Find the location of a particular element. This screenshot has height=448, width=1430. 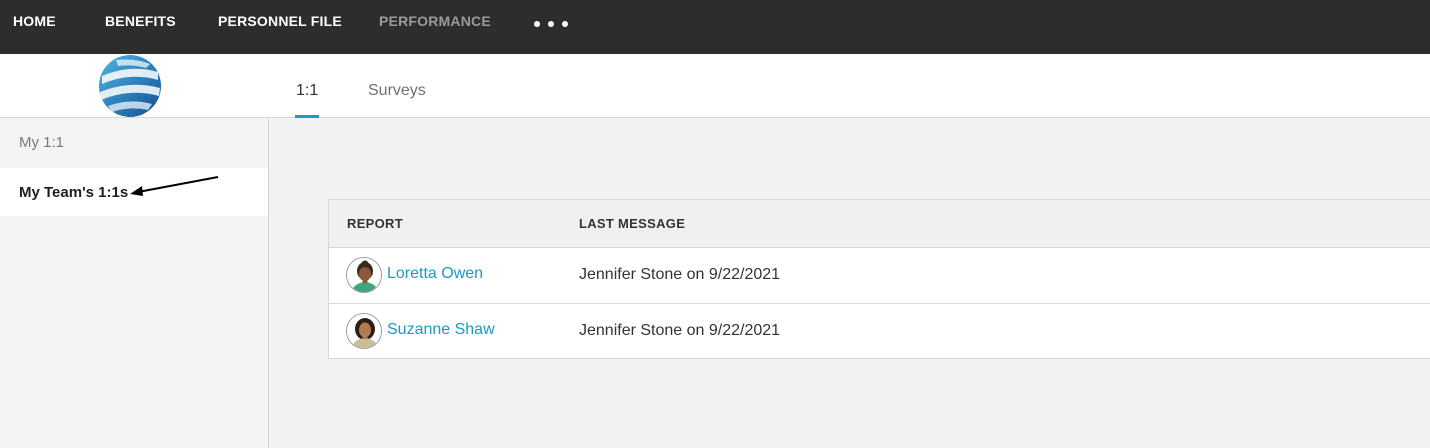

tab-one-on-one: 1:1 is located at coordinates (307, 91).